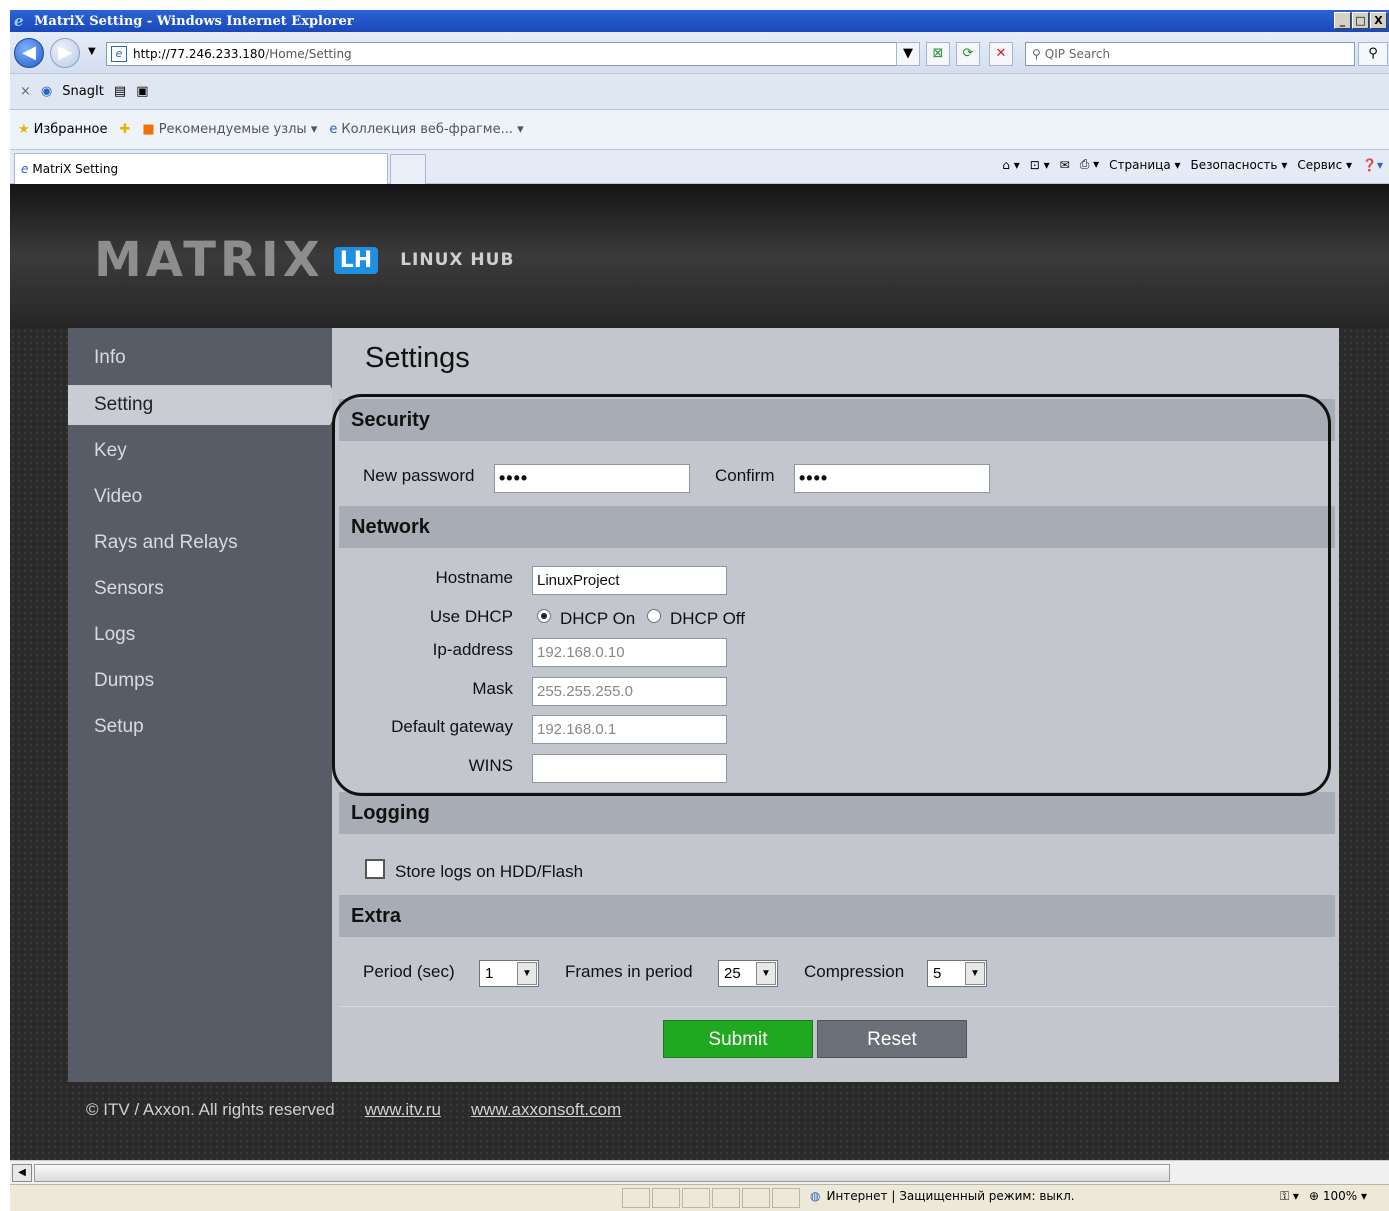 Image resolution: width=1389 pixels, height=1211 pixels. Describe the element at coordinates (546, 1110) in the screenshot. I see `axxonsoft-link: www.axxonsoft.com` at that location.